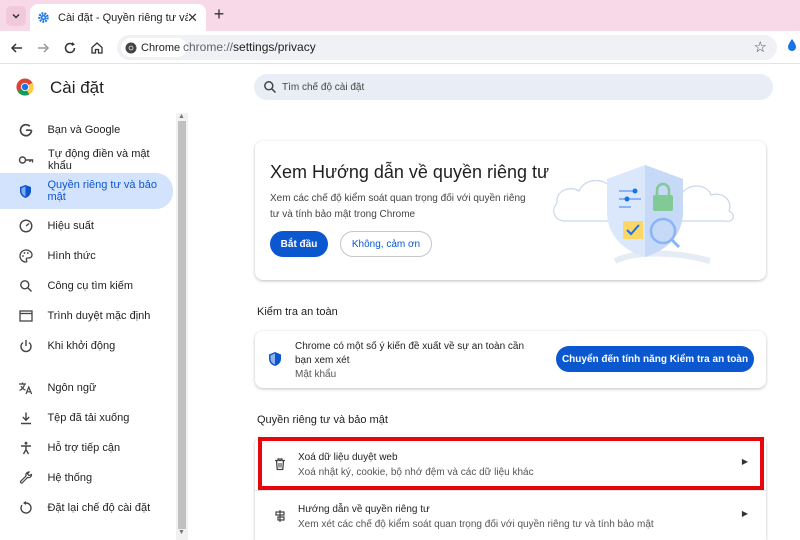  I want to click on page-title: Cài đặt, so click(77, 87).